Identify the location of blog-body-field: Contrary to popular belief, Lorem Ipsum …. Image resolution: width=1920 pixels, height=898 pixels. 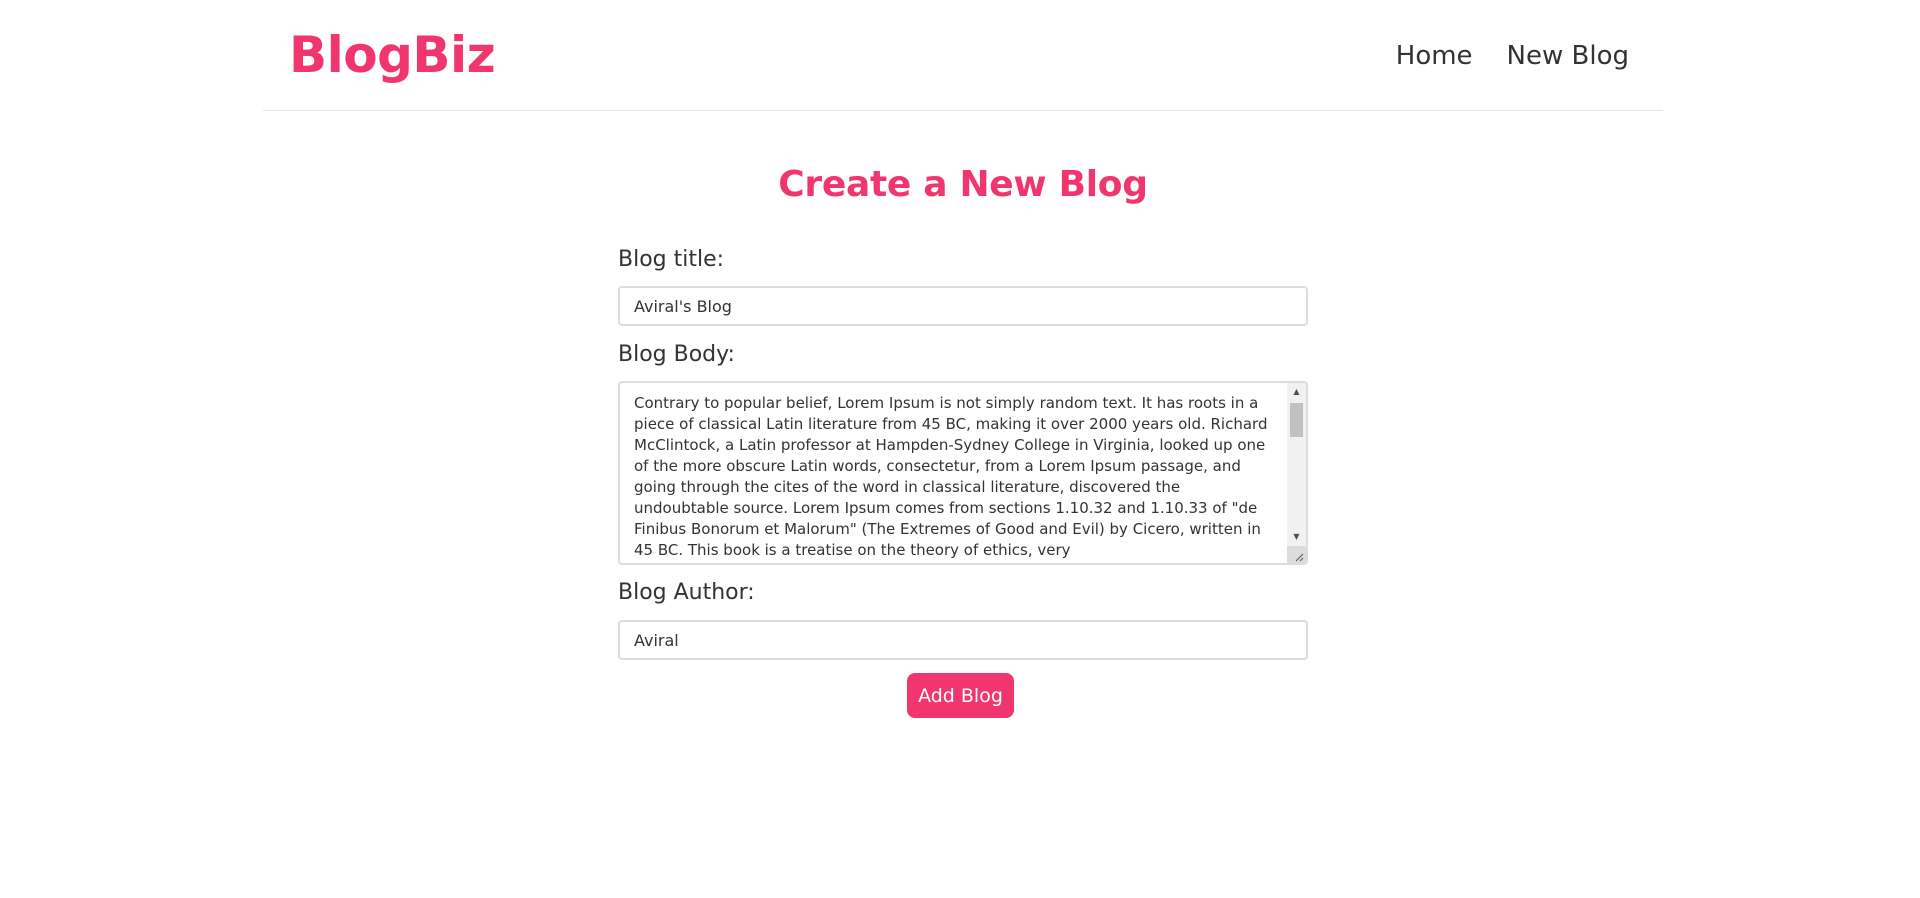
(963, 473).